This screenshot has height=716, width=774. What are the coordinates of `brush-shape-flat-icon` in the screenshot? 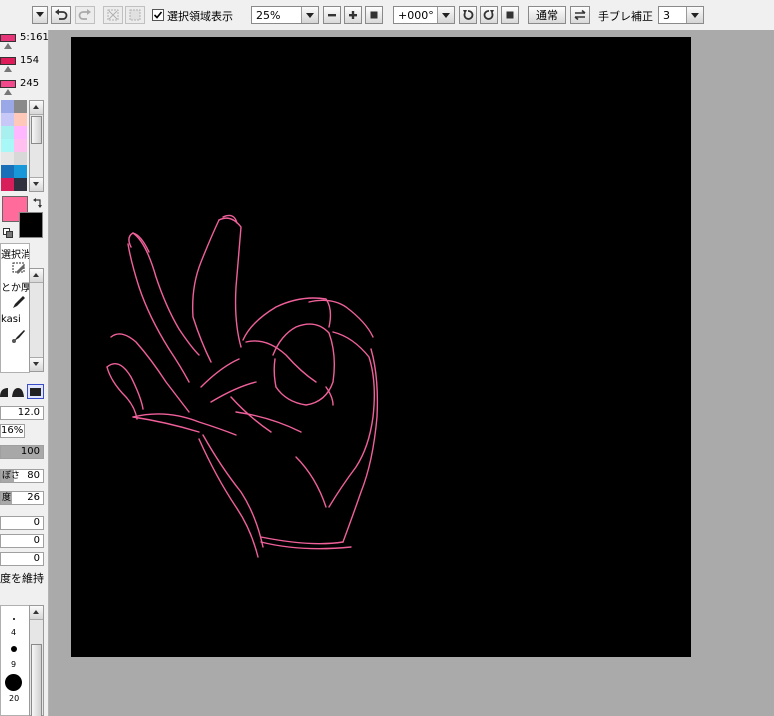 It's located at (35, 392).